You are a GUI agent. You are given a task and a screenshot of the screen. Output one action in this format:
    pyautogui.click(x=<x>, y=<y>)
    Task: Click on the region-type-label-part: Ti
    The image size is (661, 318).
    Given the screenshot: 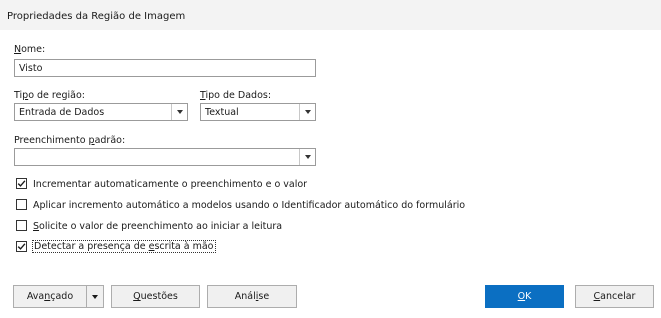 What is the action you would take?
    pyautogui.click(x=18, y=95)
    